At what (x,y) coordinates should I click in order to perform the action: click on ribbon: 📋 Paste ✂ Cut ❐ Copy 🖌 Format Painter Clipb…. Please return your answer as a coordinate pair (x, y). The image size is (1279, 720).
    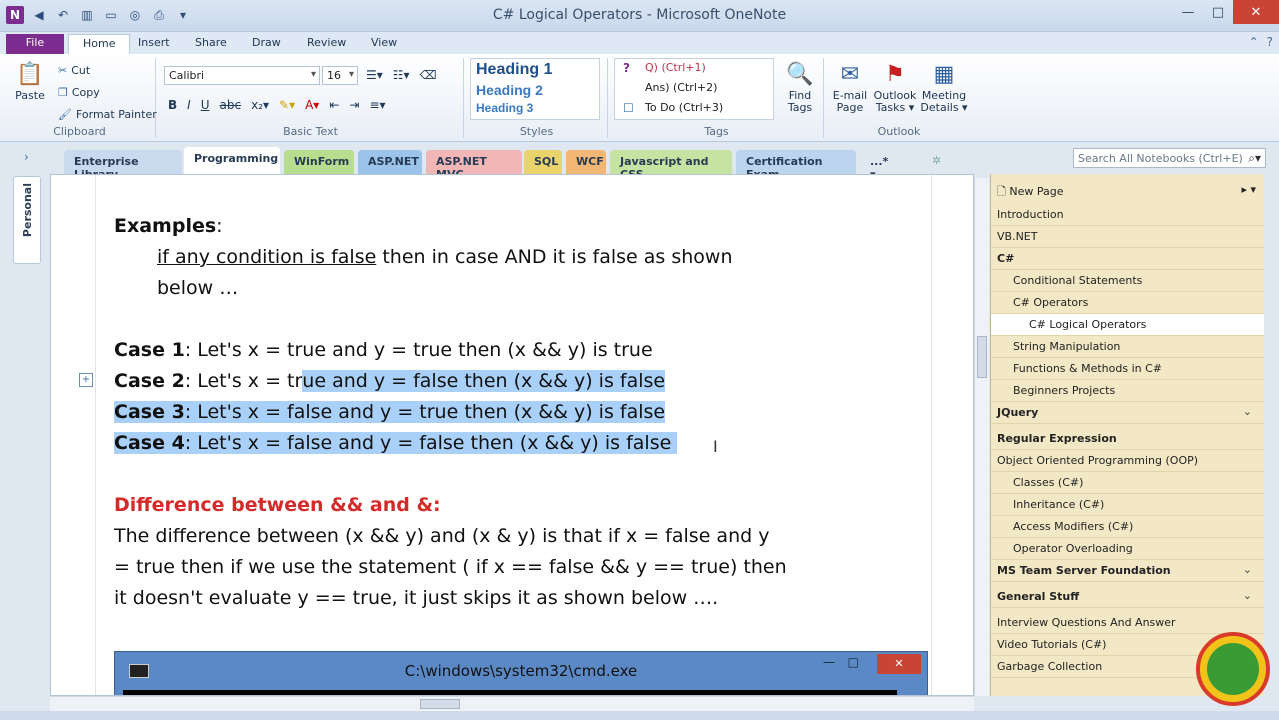
    Looking at the image, I should click on (639, 98).